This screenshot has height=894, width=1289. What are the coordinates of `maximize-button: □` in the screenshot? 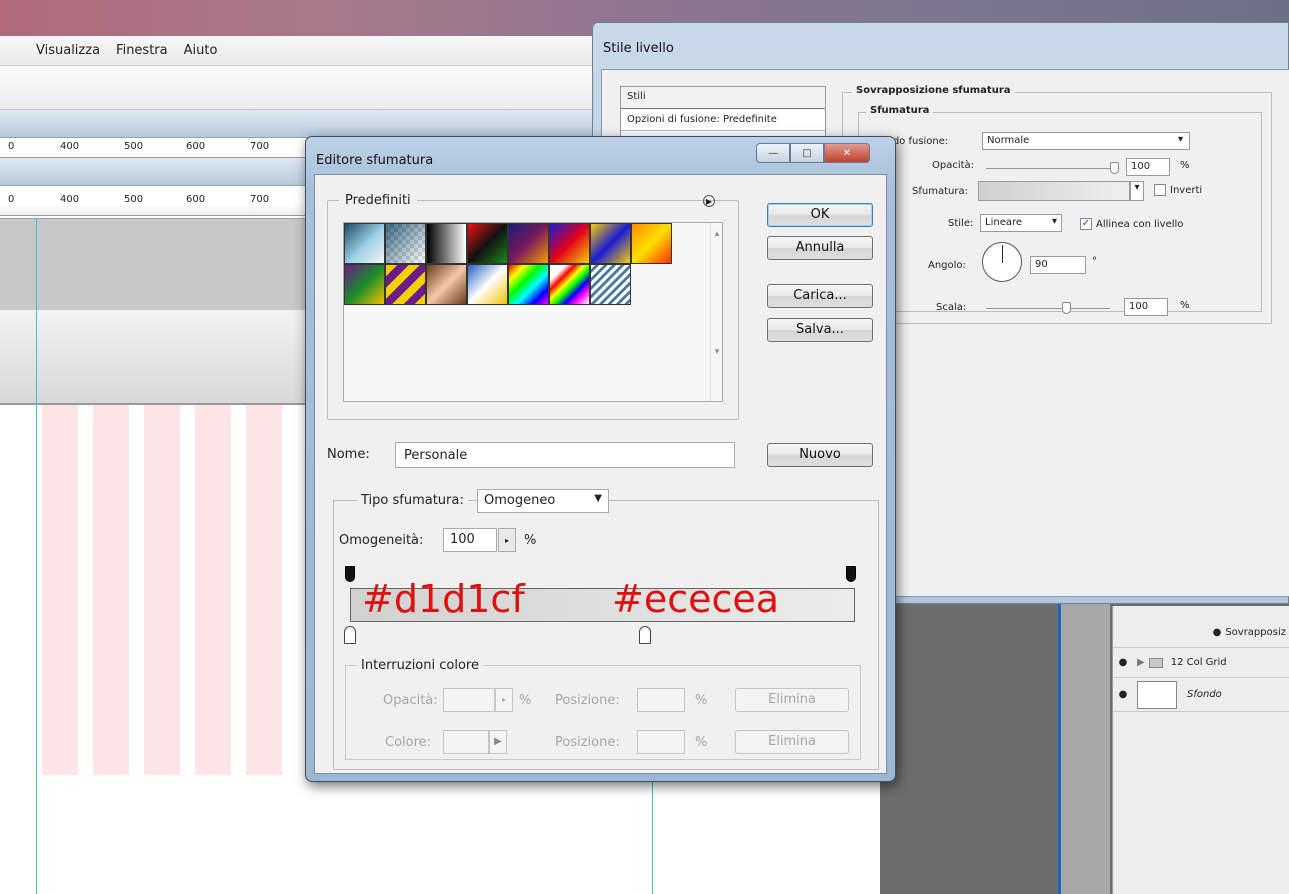 It's located at (807, 153).